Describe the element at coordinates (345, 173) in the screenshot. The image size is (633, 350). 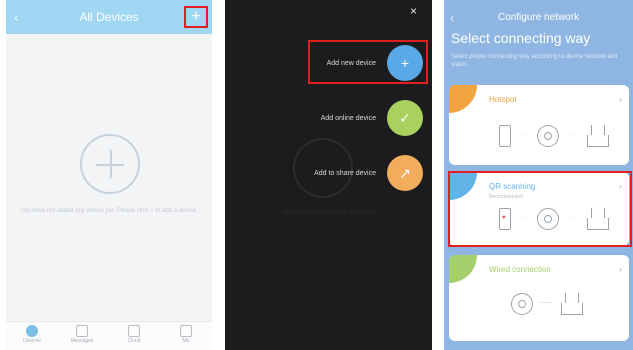
I see `add-share-device-label: Add to share device` at that location.